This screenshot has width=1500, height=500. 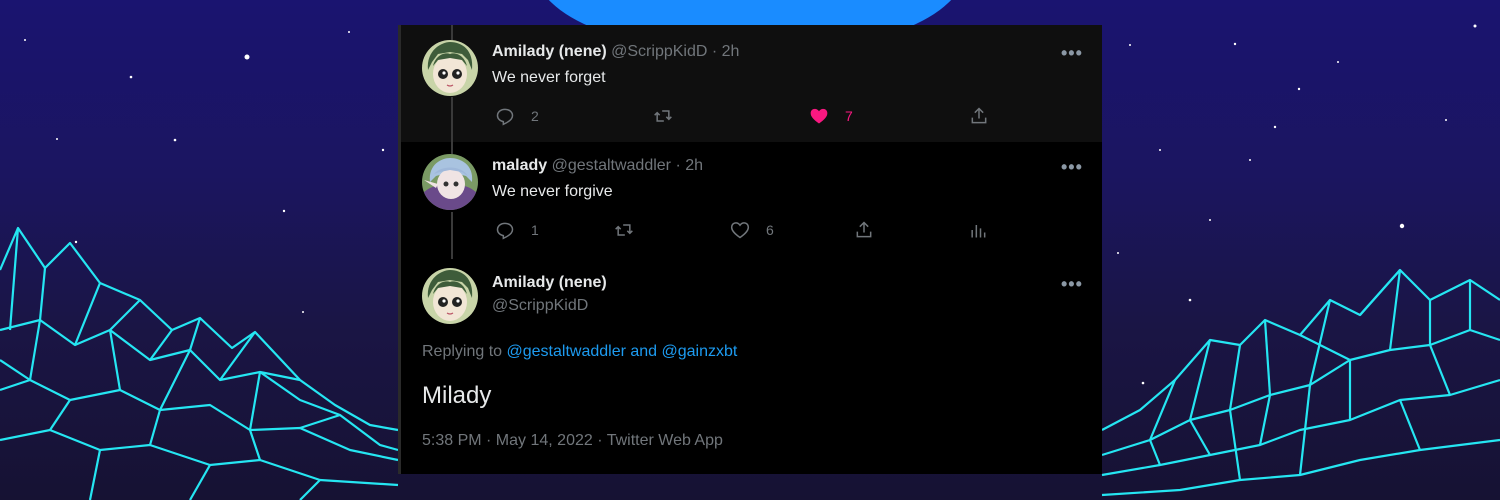 What do you see at coordinates (752, 230) in the screenshot?
I see `like-button: 6` at bounding box center [752, 230].